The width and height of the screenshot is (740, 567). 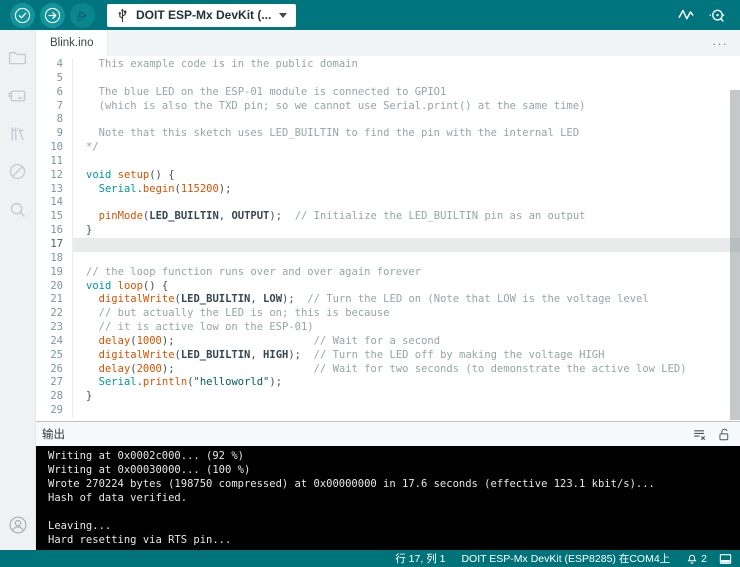 I want to click on account-icon, so click(x=18, y=525).